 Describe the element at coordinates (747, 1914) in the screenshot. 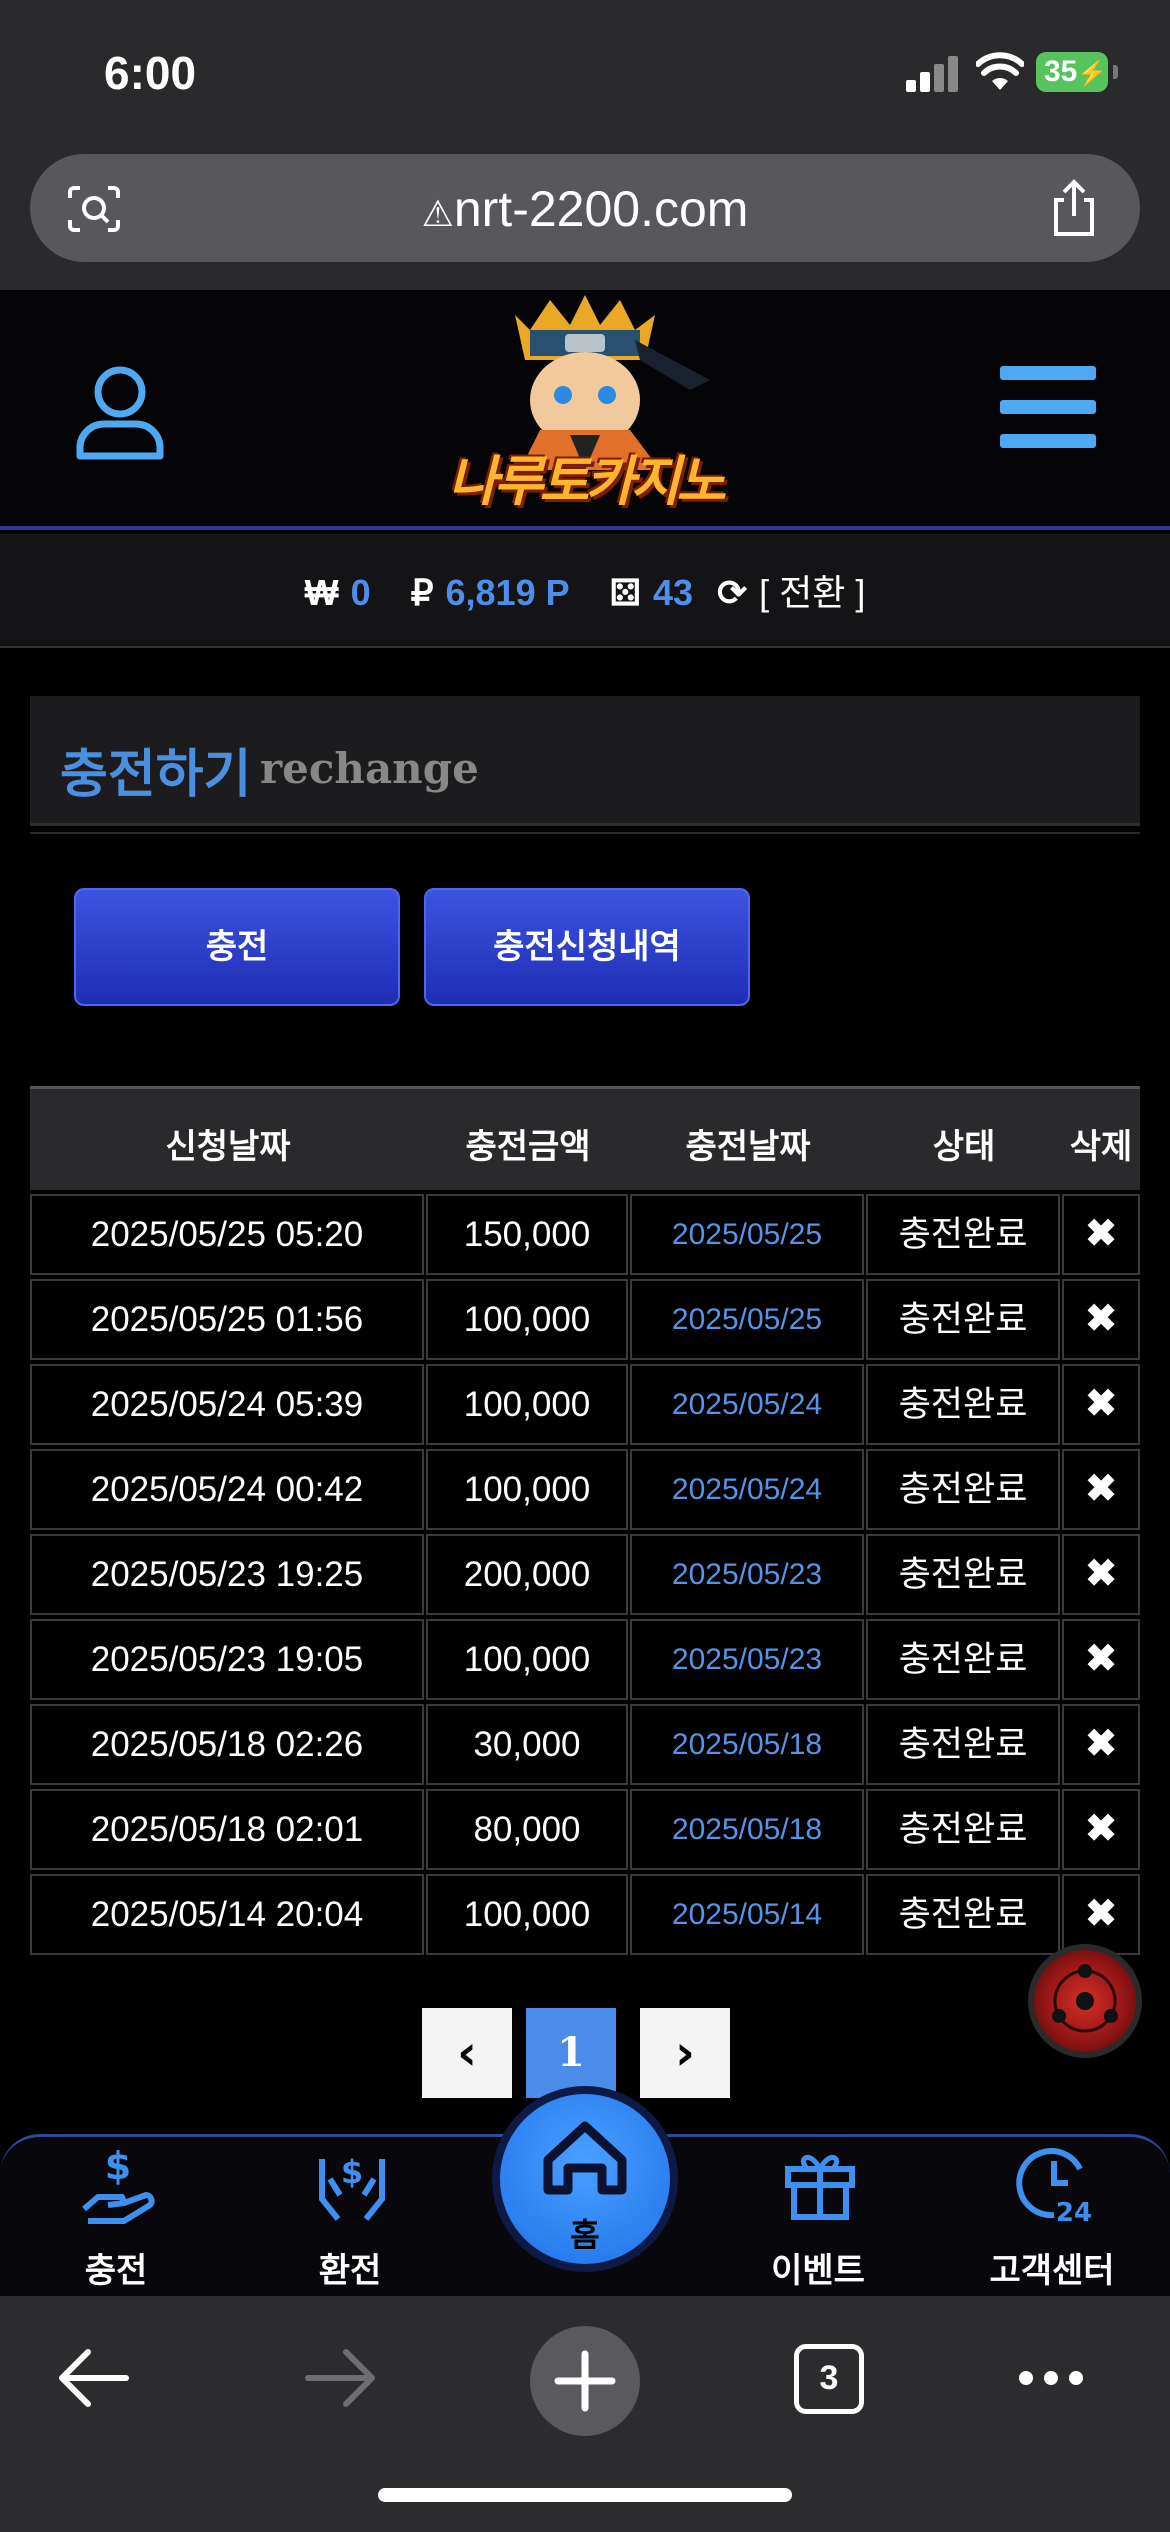

I see `charge-date-cell: 2025/05/14` at that location.